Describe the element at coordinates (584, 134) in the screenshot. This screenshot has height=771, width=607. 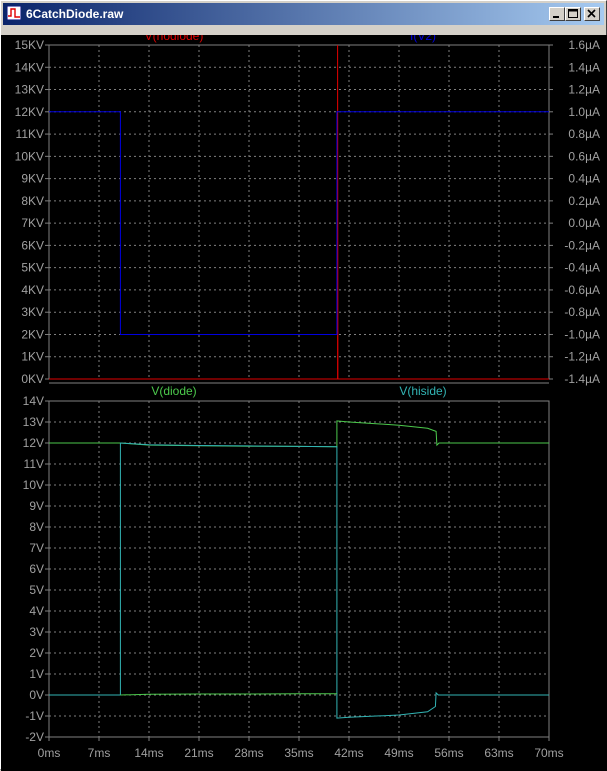
I see `y2-tick-label: 0.8µA` at that location.